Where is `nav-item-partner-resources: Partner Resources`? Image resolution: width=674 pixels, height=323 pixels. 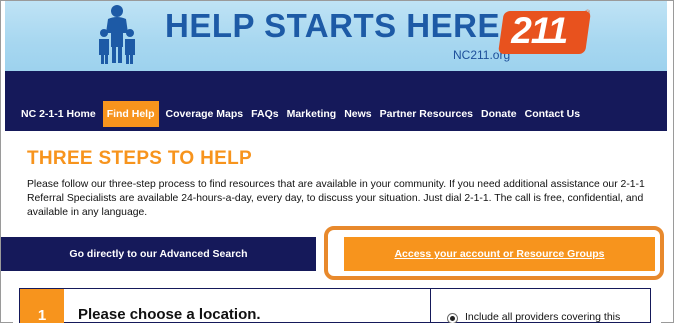
nav-item-partner-resources: Partner Resources is located at coordinates (426, 114).